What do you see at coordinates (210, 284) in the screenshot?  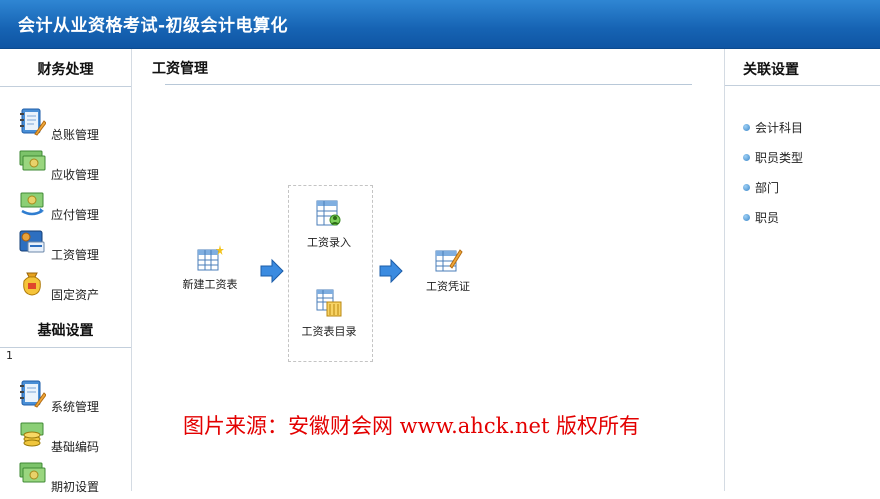 I see `flow-label: 新建工资表` at bounding box center [210, 284].